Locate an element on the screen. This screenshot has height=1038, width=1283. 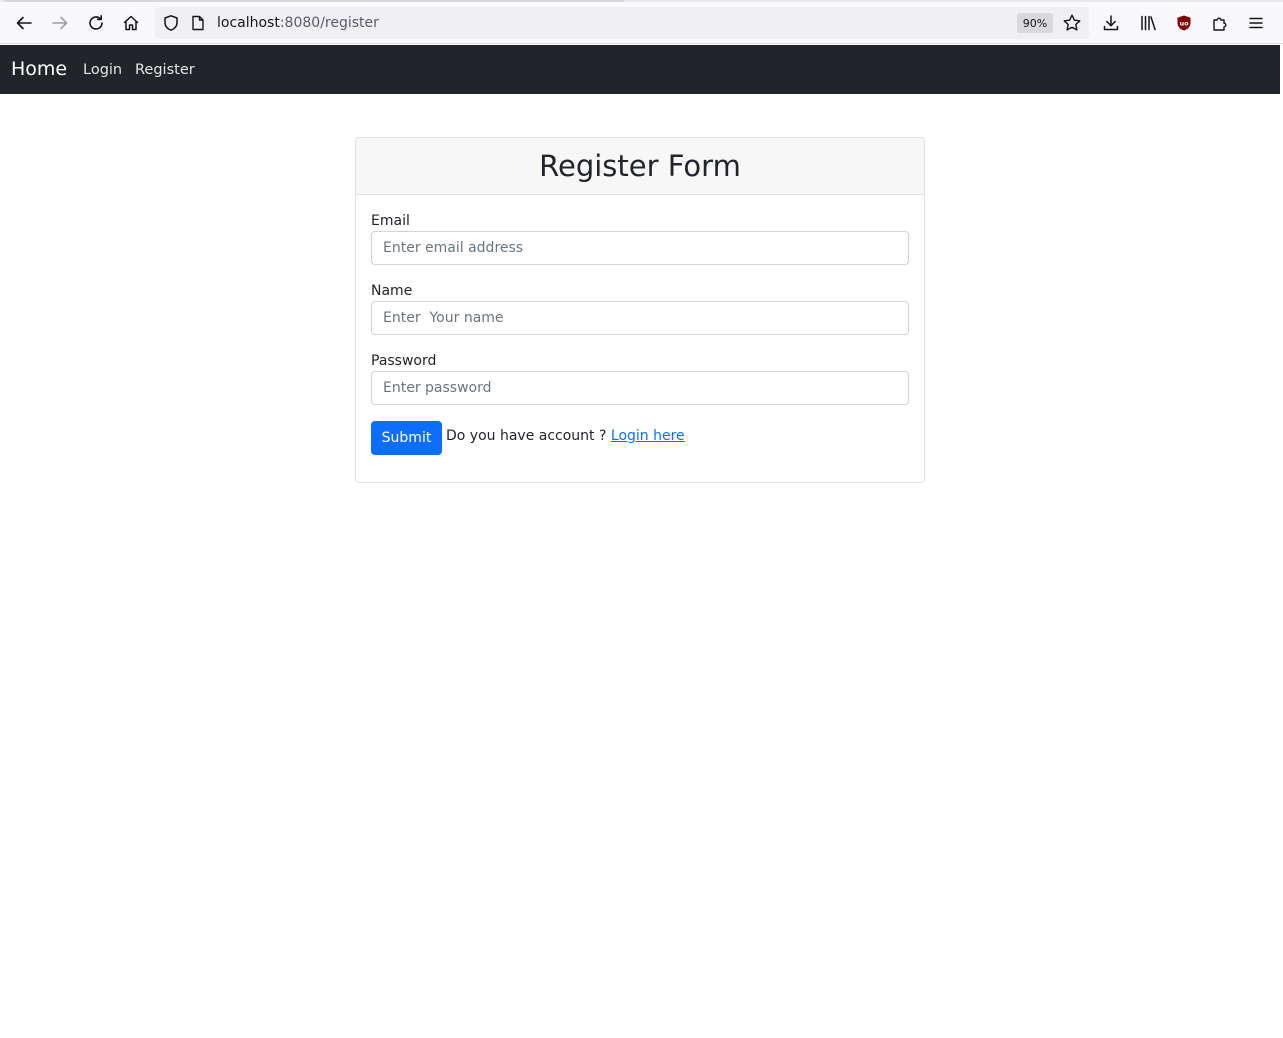
login-here-link: Login here is located at coordinates (648, 436).